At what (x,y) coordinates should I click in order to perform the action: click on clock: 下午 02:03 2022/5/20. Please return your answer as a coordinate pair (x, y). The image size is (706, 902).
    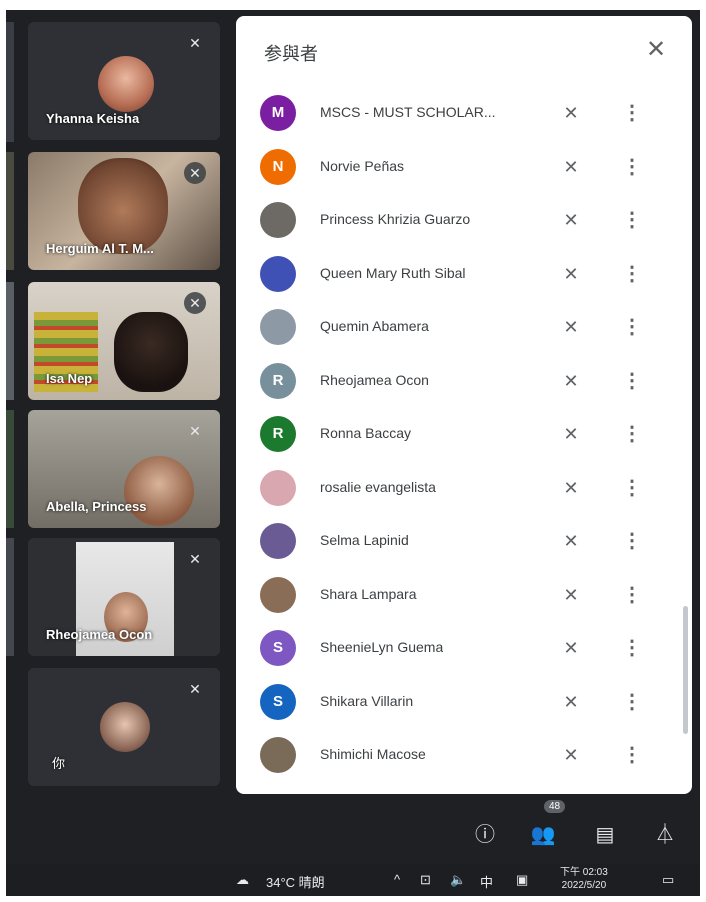
    Looking at the image, I should click on (584, 879).